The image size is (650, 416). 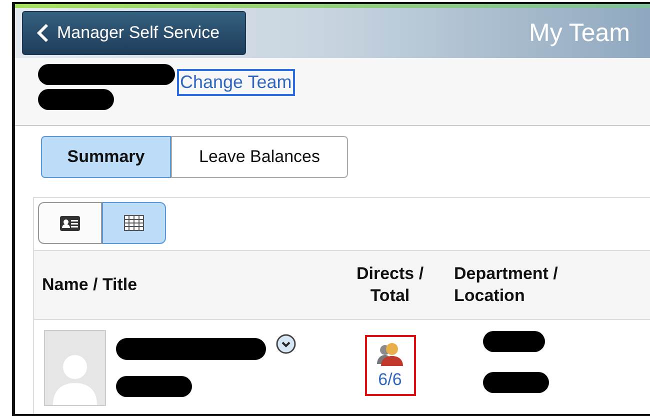 What do you see at coordinates (286, 344) in the screenshot?
I see `chevron-down-icon` at bounding box center [286, 344].